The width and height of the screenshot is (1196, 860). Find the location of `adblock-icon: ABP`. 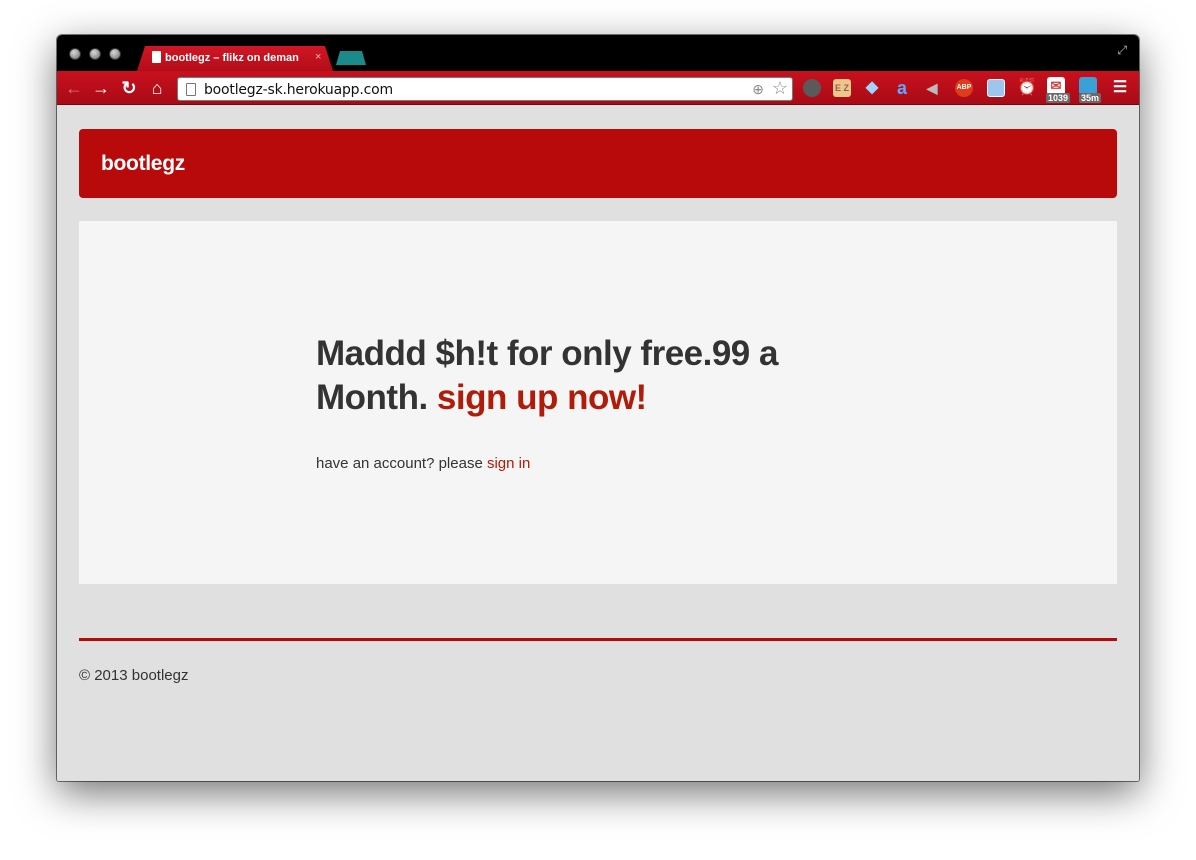

adblock-icon: ABP is located at coordinates (964, 88).